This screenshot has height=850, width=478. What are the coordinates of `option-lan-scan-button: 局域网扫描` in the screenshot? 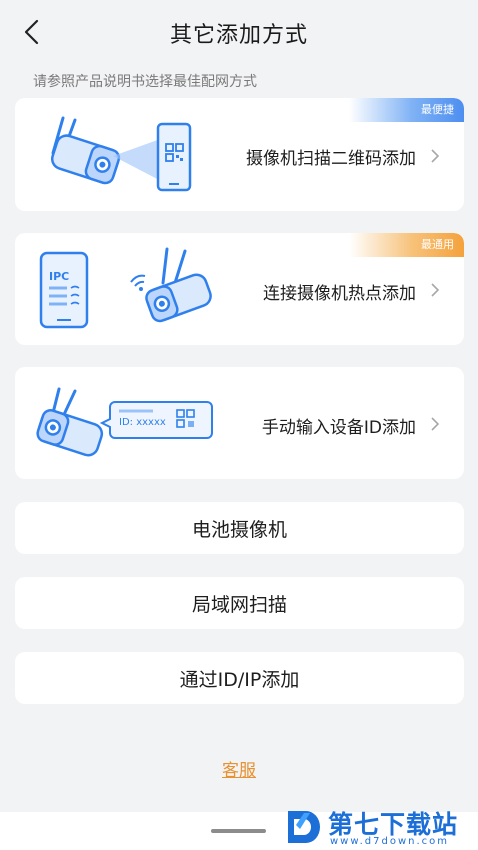 It's located at (239, 603).